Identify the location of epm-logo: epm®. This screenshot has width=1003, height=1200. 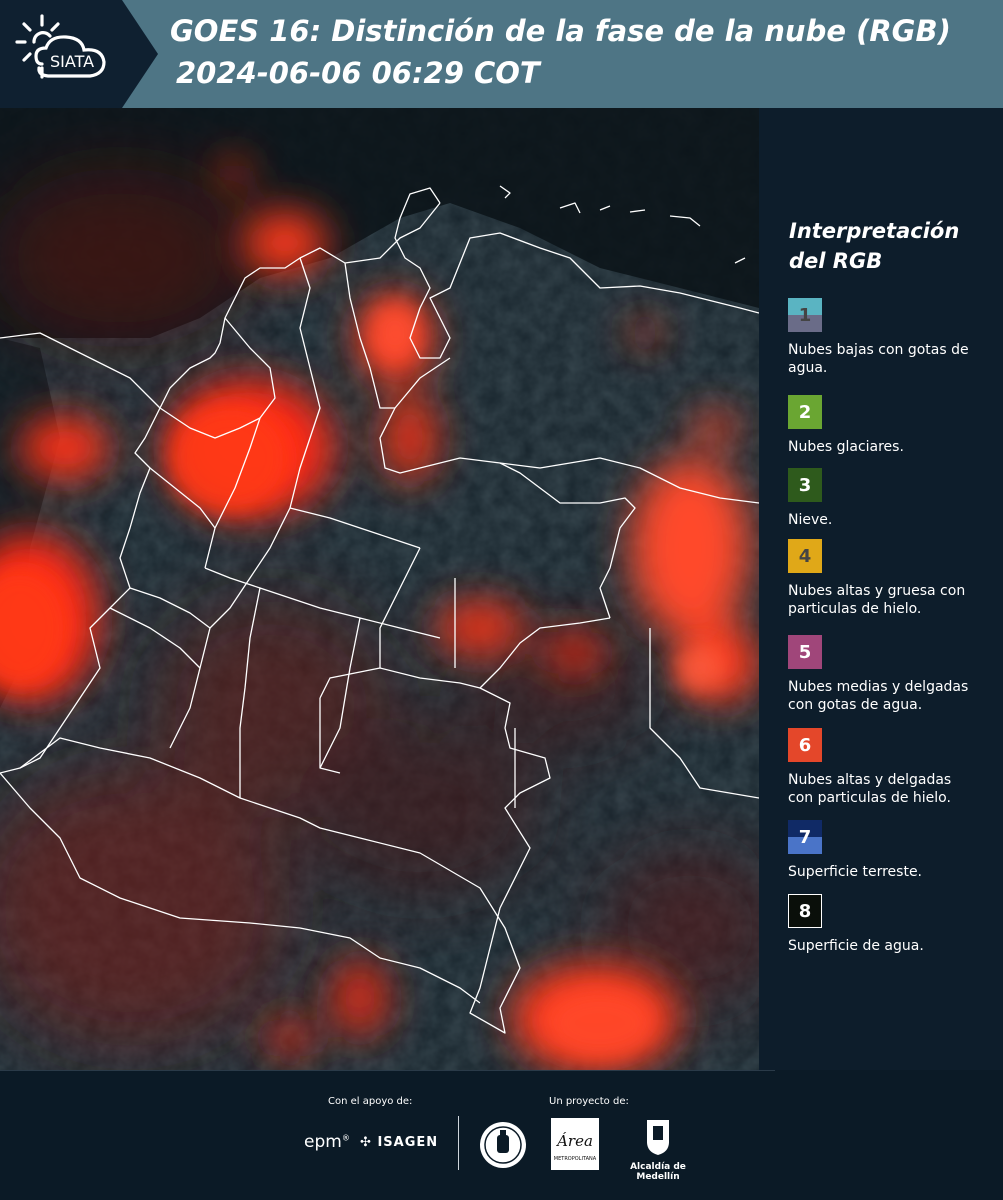
(327, 1142).